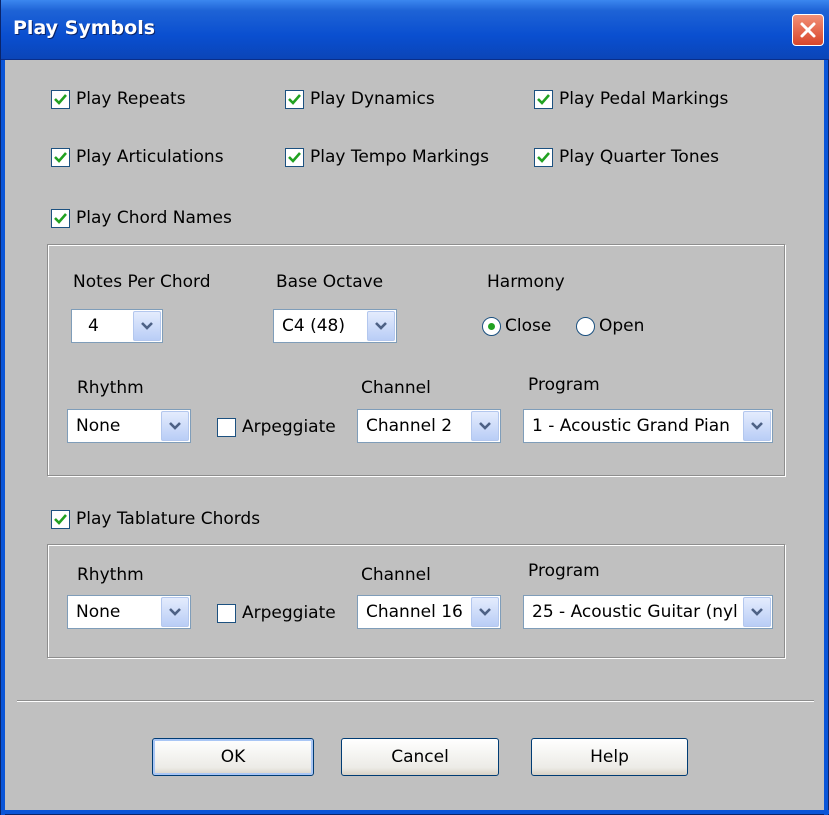 The width and height of the screenshot is (829, 815). I want to click on play-pedal-markings-label: Play Pedal Markings, so click(644, 99).